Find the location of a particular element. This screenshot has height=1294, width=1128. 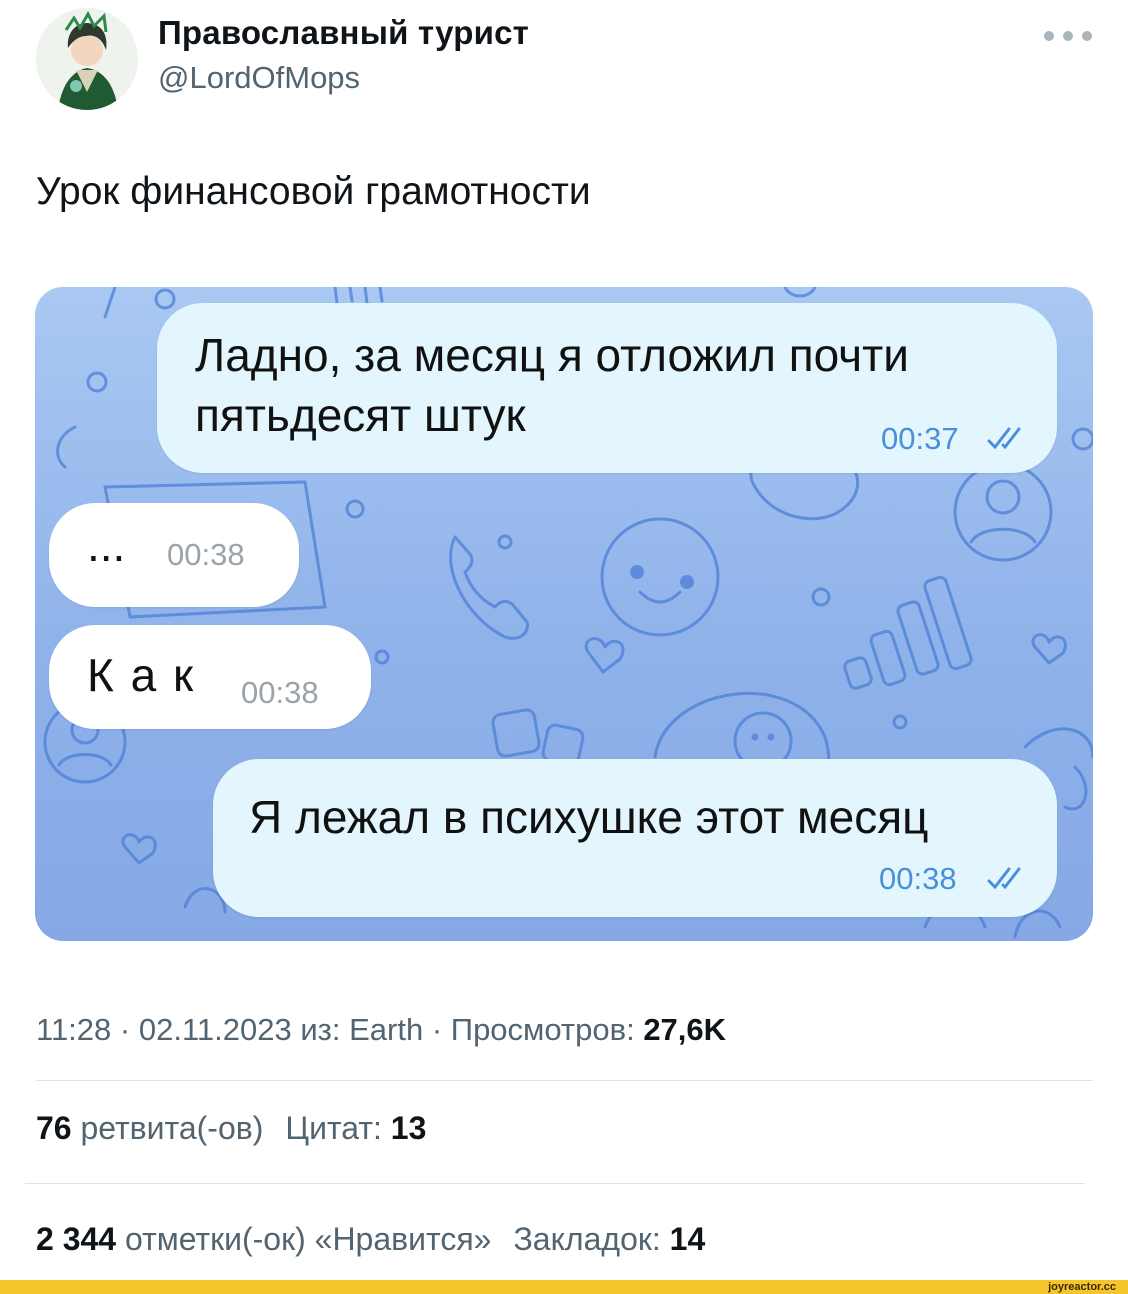

bookmarks-count: 14 is located at coordinates (687, 1239).